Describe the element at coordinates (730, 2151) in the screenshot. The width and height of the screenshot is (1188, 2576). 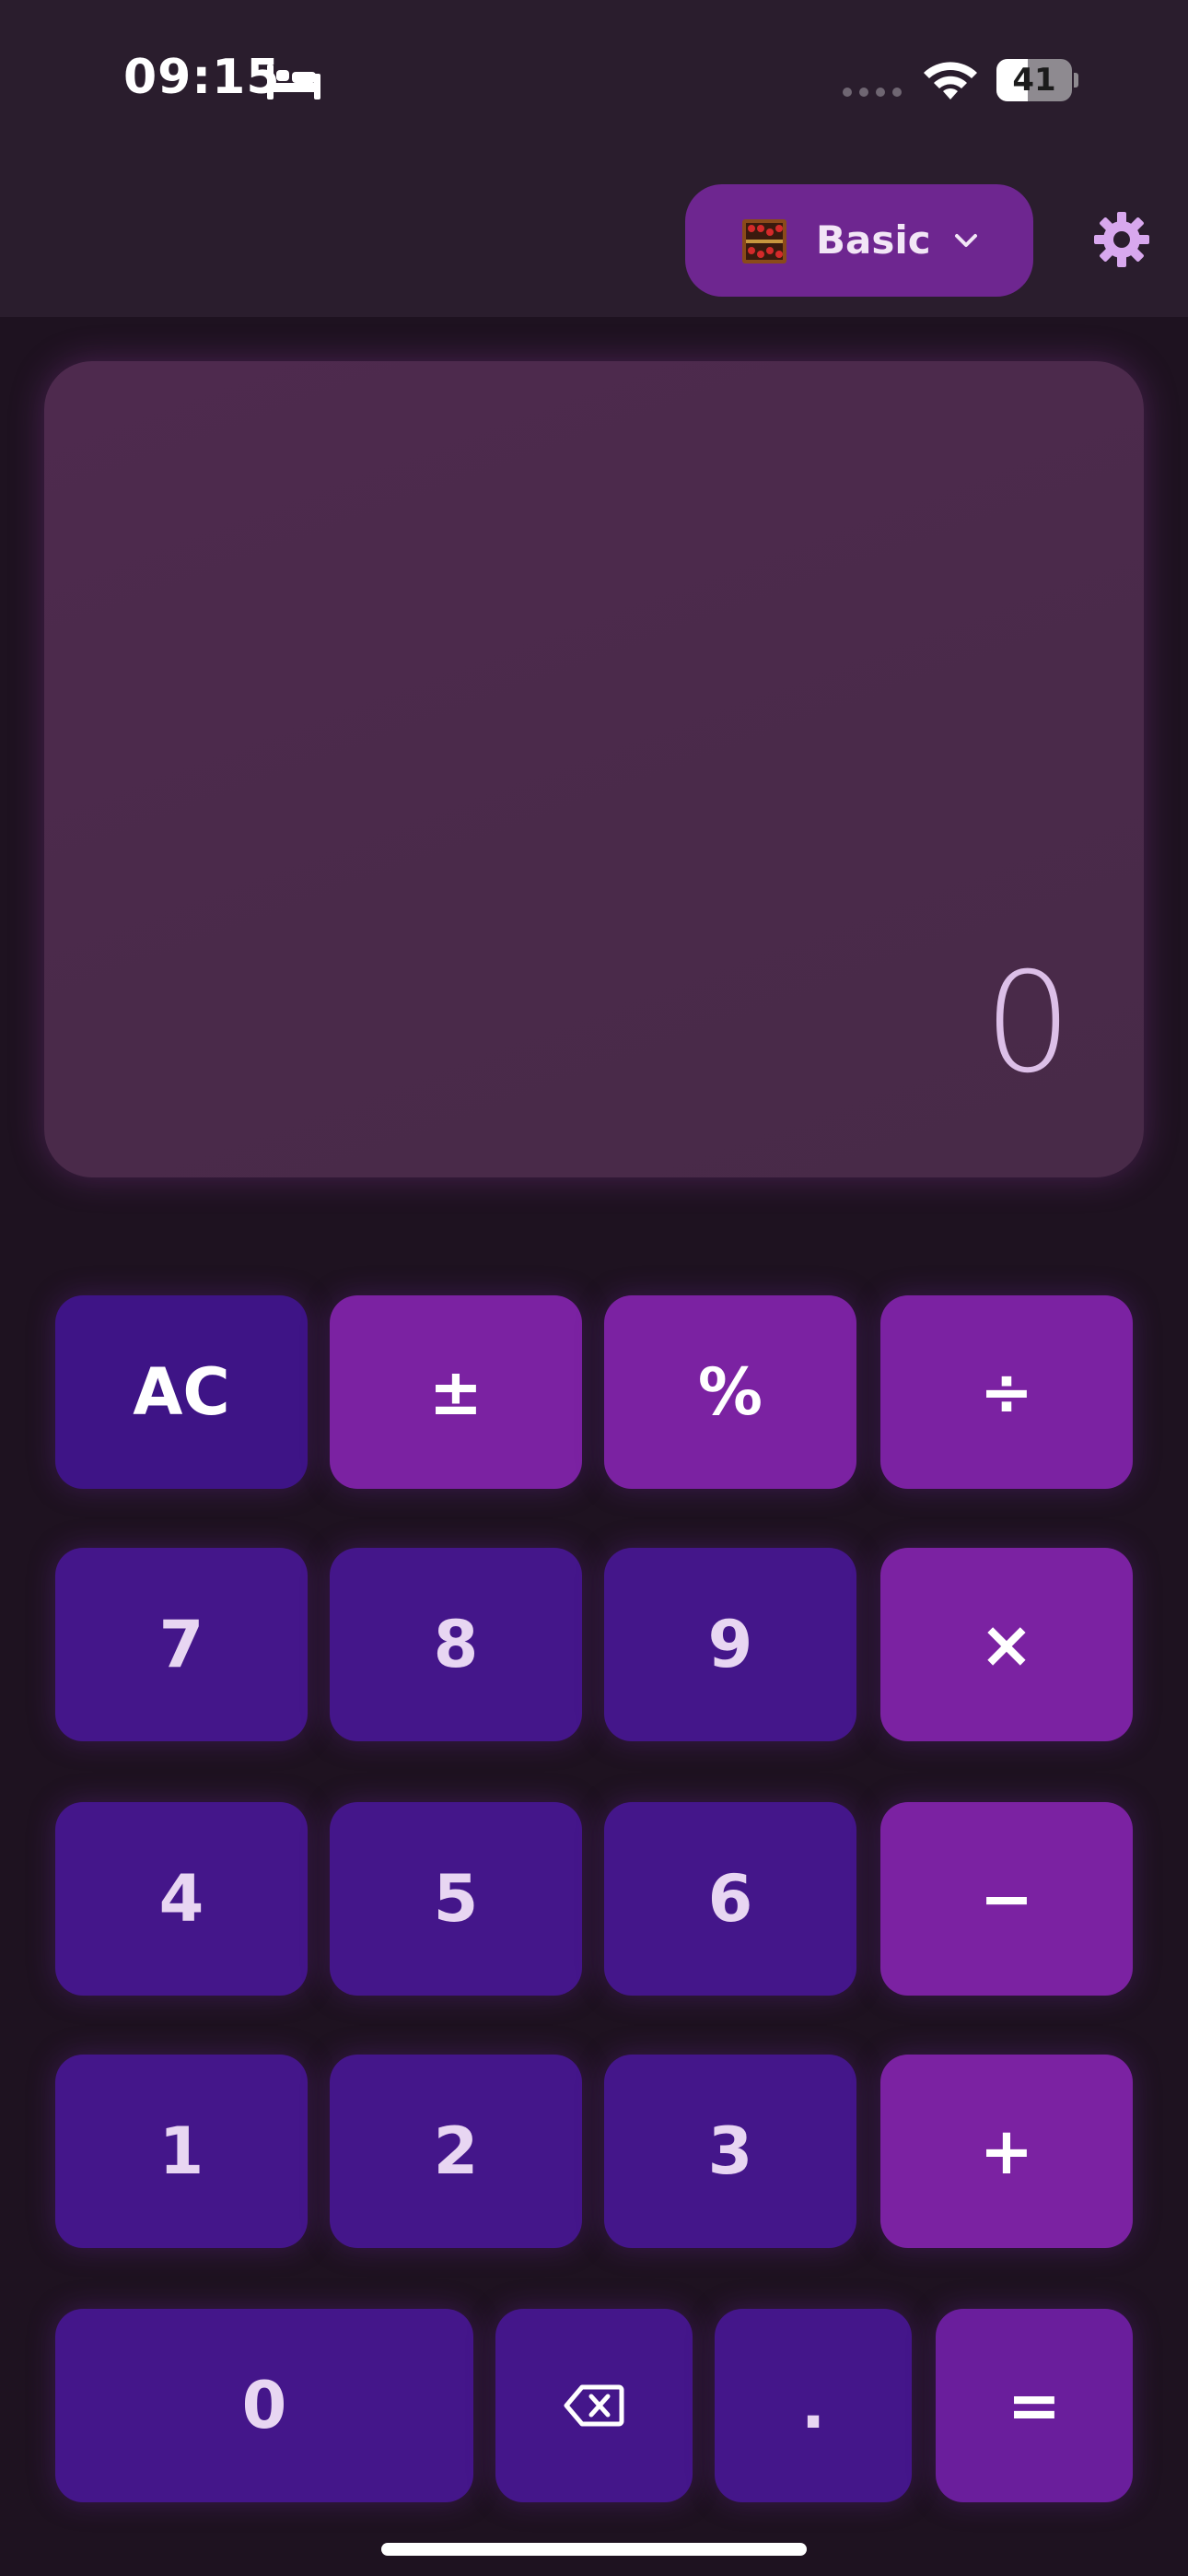
I see `digit-3-button: 3` at that location.